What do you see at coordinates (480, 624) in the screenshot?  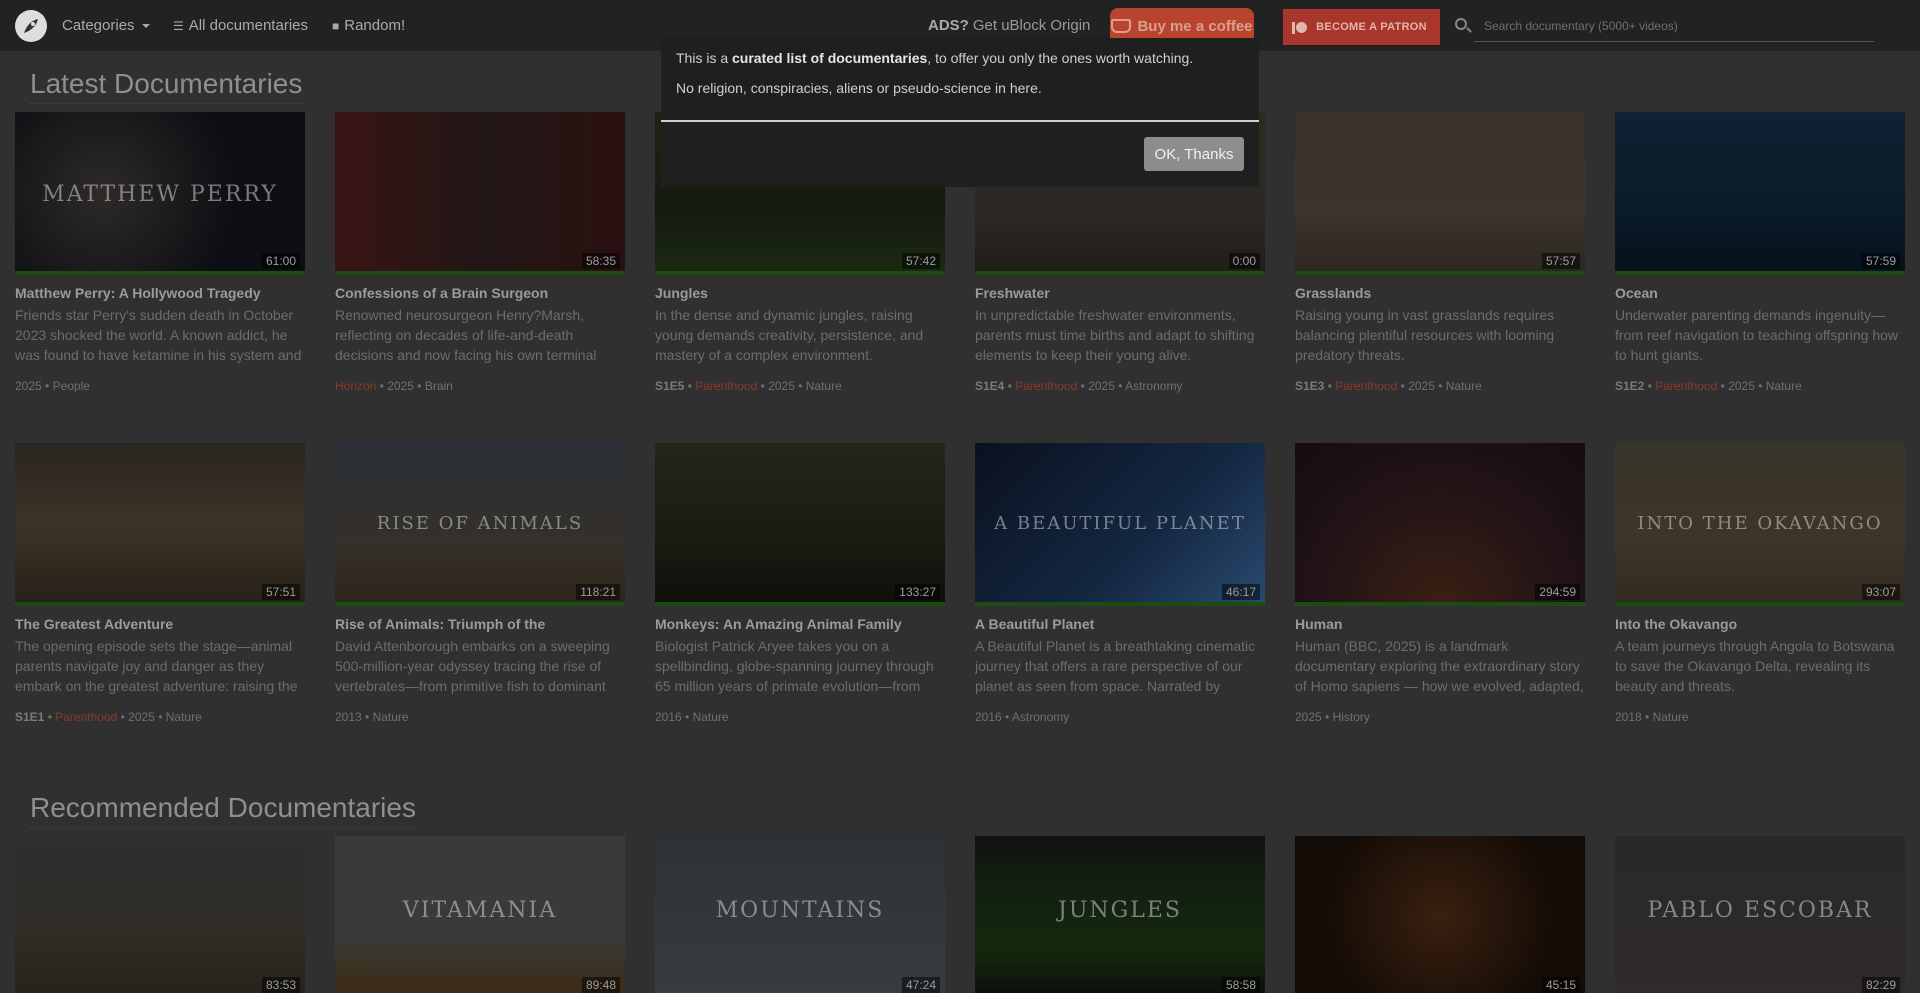 I see `documentary-title: Rise of Animals: Triumph of the` at bounding box center [480, 624].